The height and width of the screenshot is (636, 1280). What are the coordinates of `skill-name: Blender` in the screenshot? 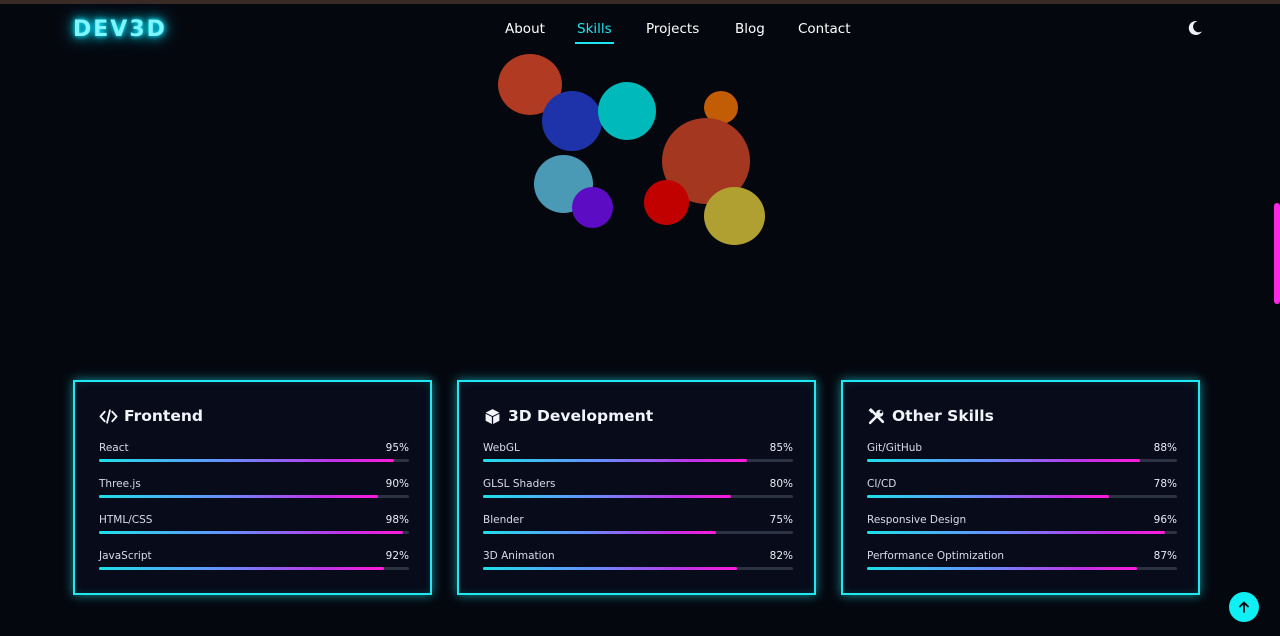 It's located at (503, 520).